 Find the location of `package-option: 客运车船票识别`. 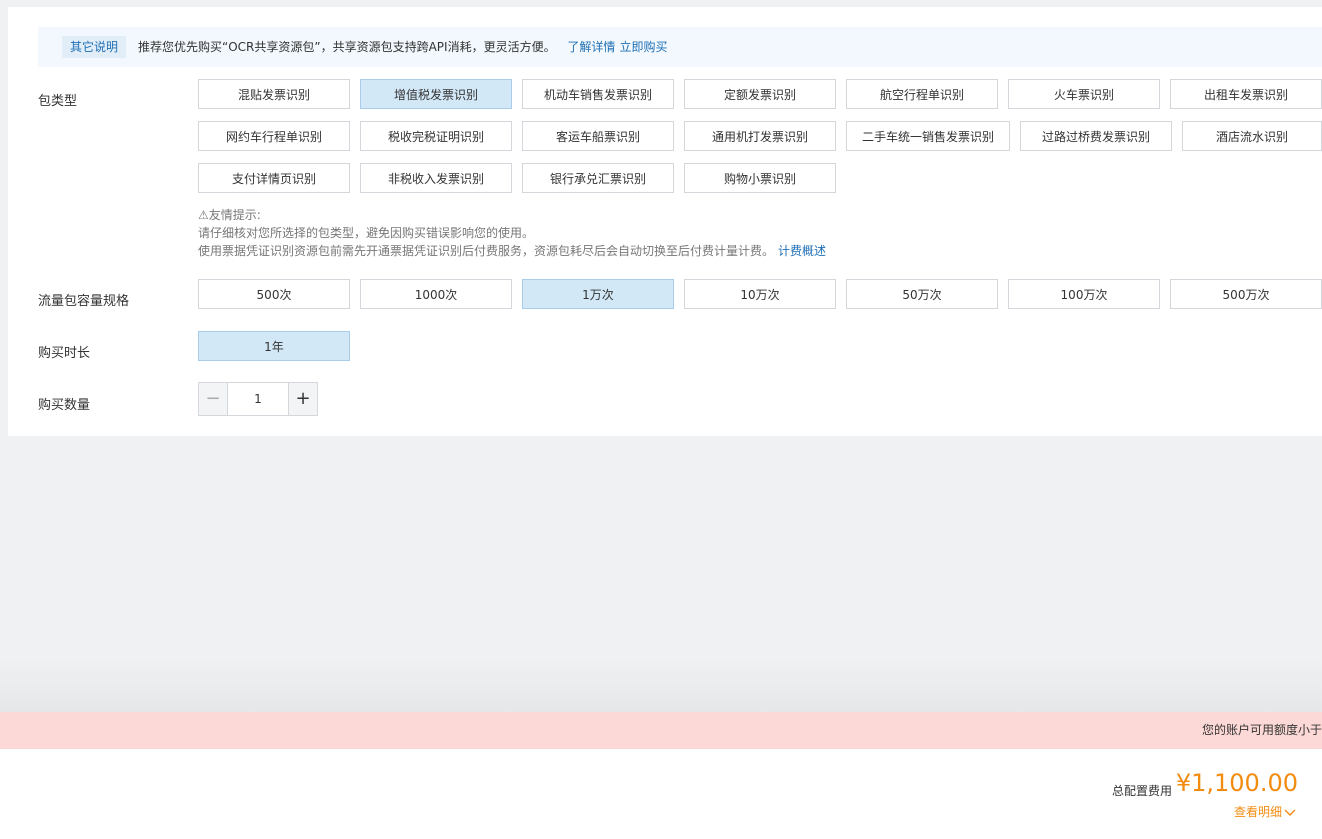

package-option: 客运车船票识别 is located at coordinates (598, 136).